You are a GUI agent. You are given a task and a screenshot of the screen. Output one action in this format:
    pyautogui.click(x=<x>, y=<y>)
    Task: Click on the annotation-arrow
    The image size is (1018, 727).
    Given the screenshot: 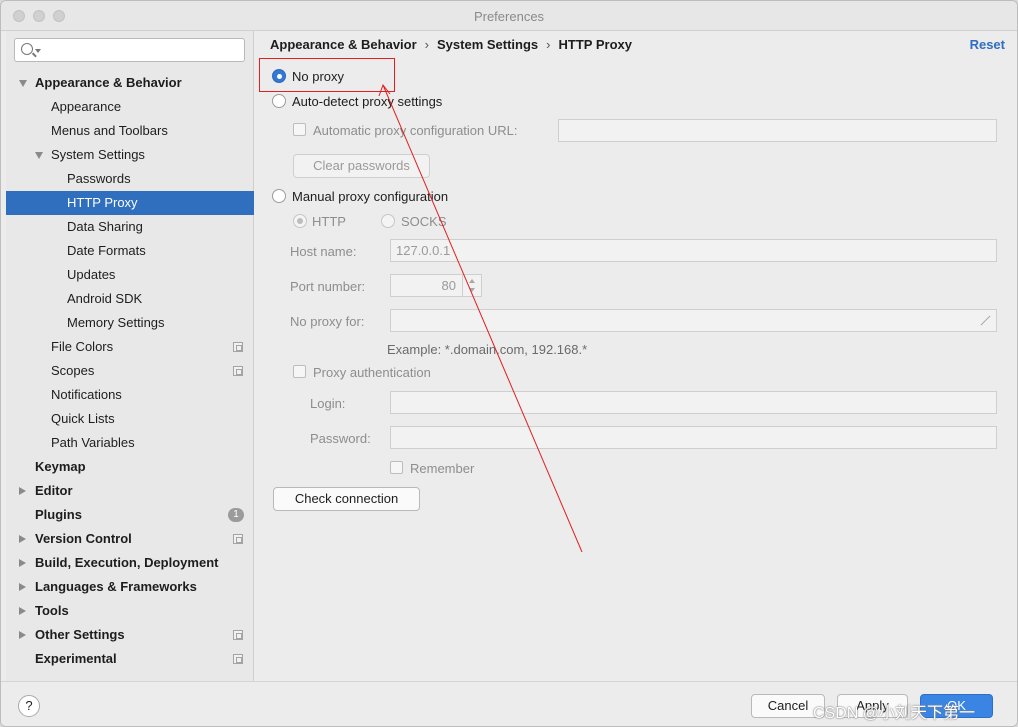 What is the action you would take?
    pyautogui.click(x=480, y=318)
    